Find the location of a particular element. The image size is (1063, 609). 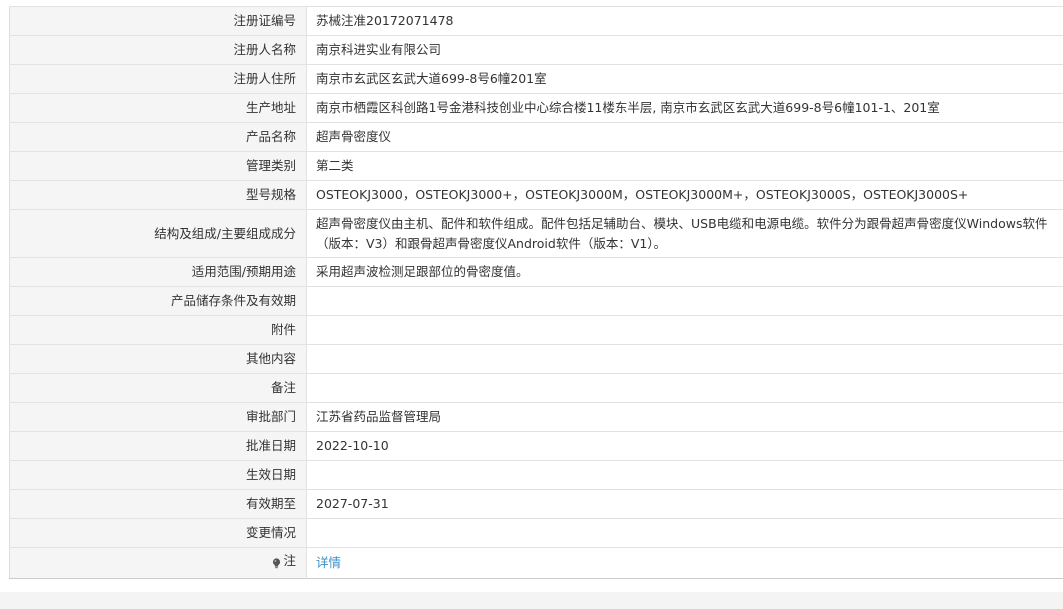

table-row-intended-use: 适用范围/预期用途 采用超声波检测足跟部位的骨密度值。 is located at coordinates (536, 272).